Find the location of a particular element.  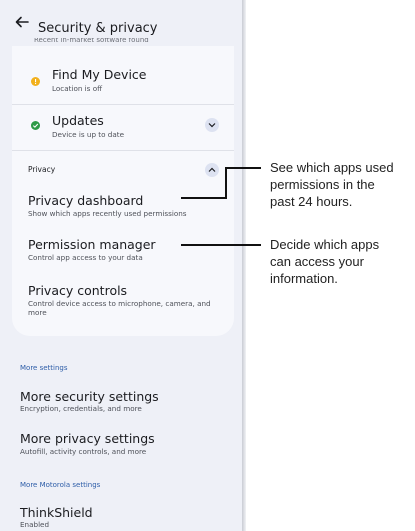

item-title: ThinkShield is located at coordinates (56, 512).